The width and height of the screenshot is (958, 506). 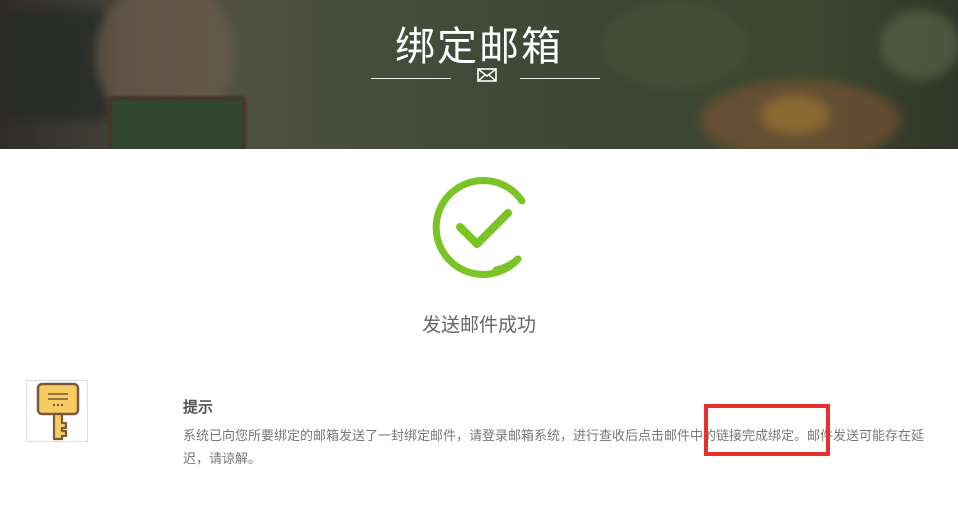 What do you see at coordinates (198, 407) in the screenshot?
I see `tip-title: 提示` at bounding box center [198, 407].